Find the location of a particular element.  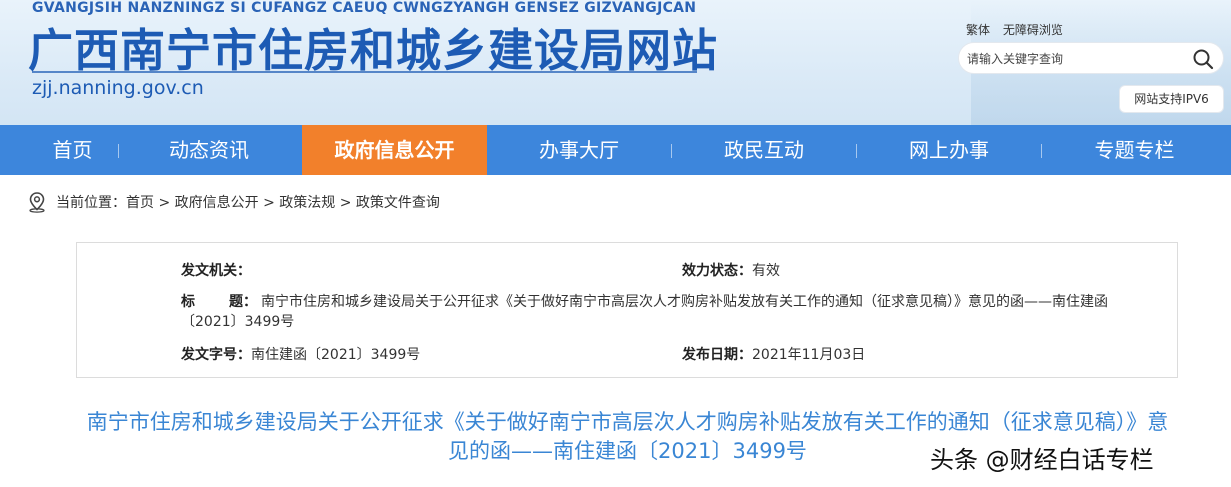

search-box is located at coordinates (1091, 58).